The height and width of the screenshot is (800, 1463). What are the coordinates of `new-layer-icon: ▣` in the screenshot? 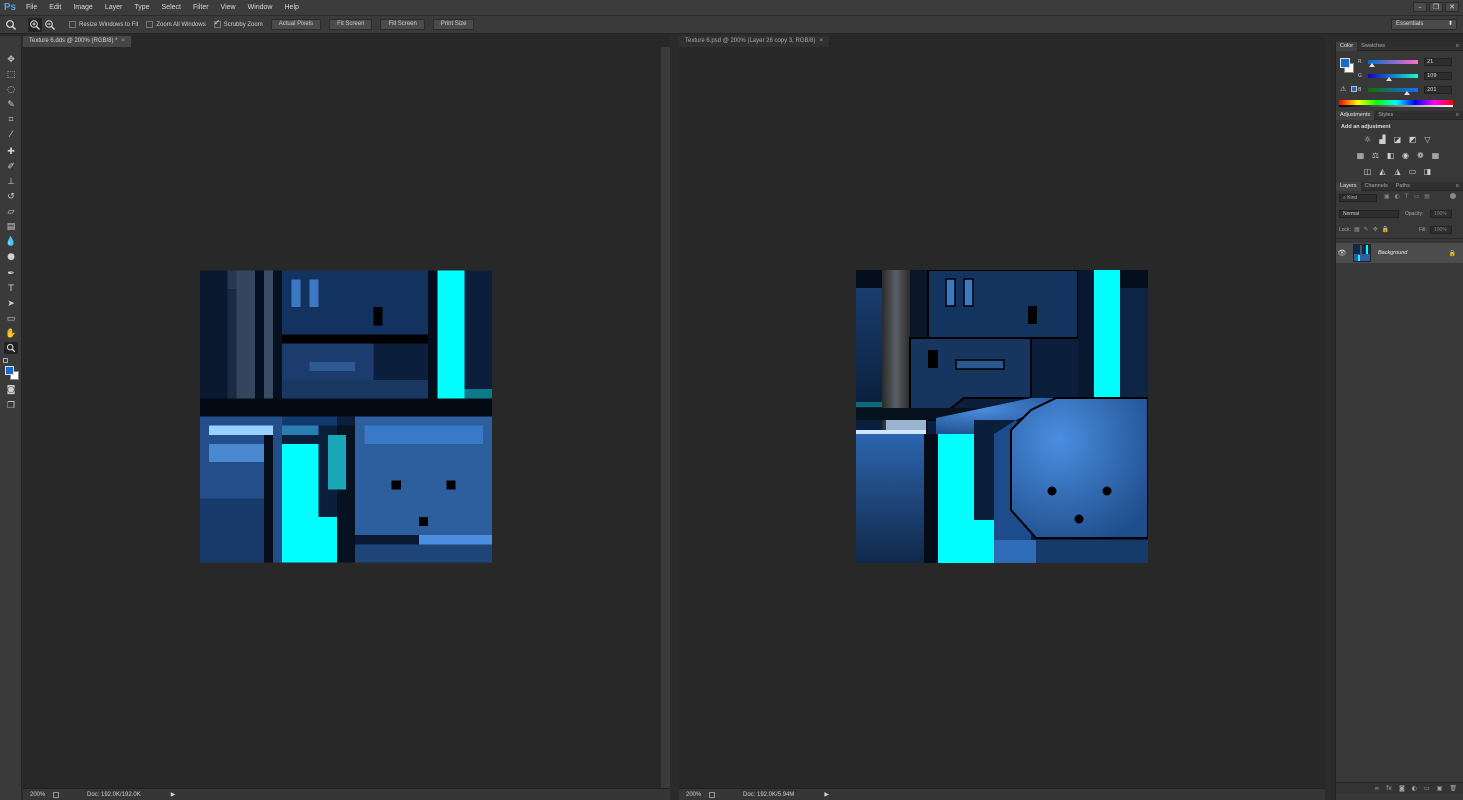 It's located at (1440, 788).